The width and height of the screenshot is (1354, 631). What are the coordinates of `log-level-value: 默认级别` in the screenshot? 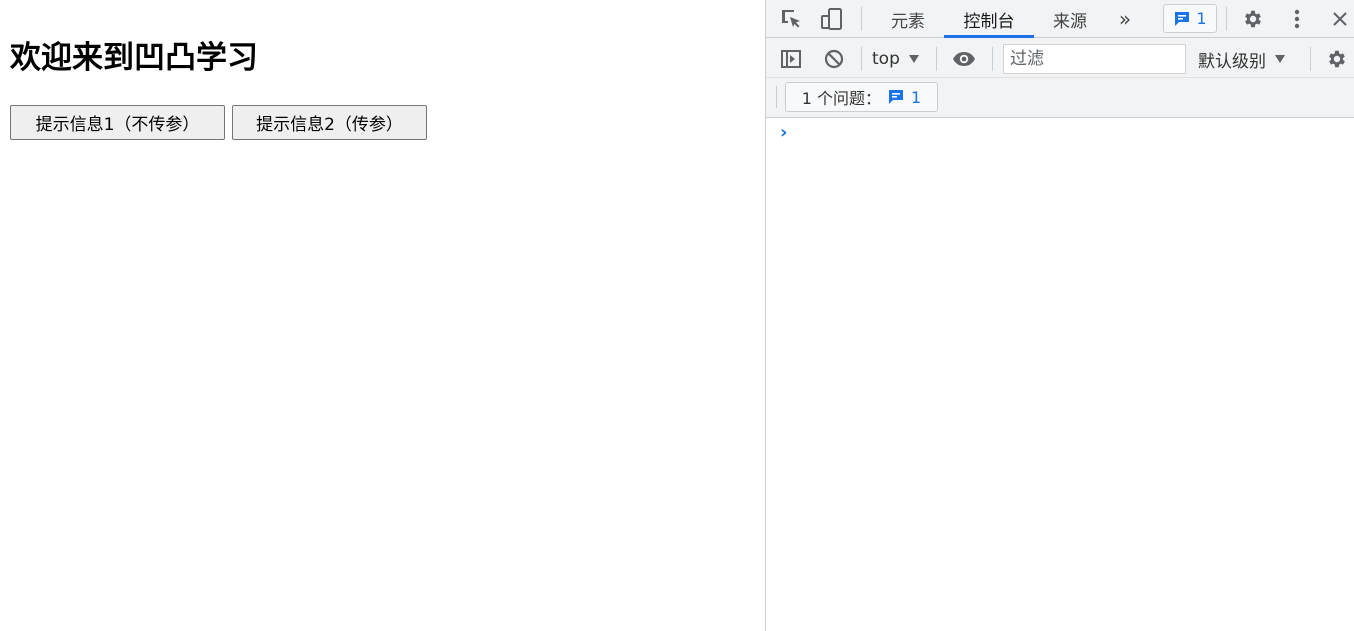 It's located at (1232, 61).